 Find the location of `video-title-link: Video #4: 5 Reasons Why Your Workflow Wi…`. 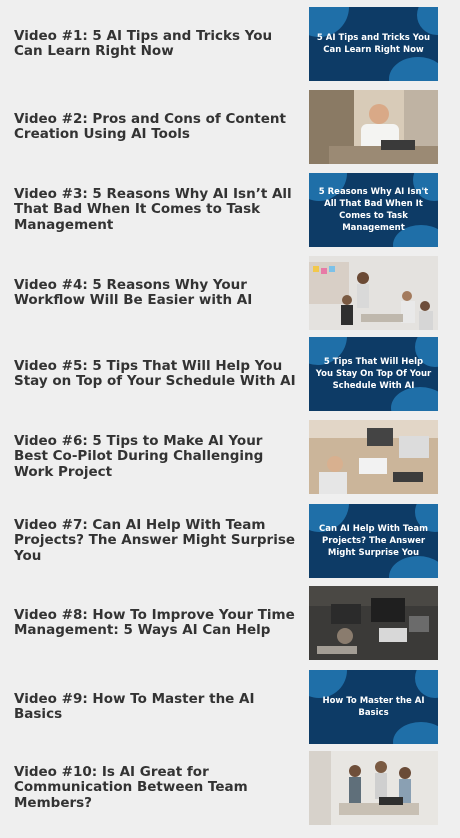

video-title-link: Video #4: 5 Reasons Why Your Workflow Wi… is located at coordinates (155, 293).